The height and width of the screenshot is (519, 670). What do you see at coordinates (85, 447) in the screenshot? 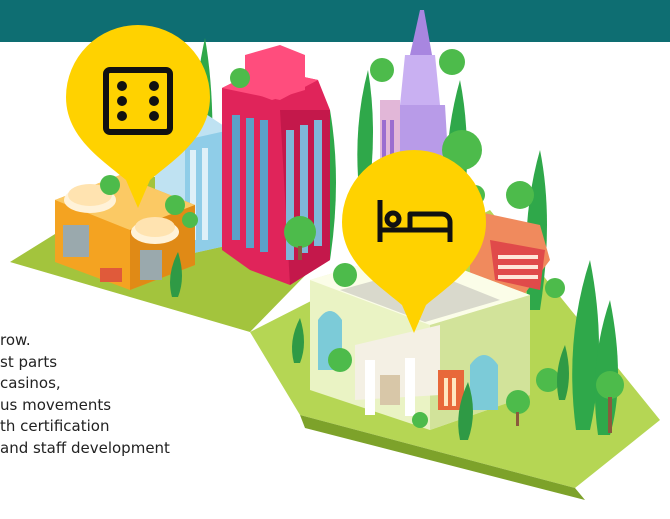
I see `body-text-line: and staff development` at bounding box center [85, 447].